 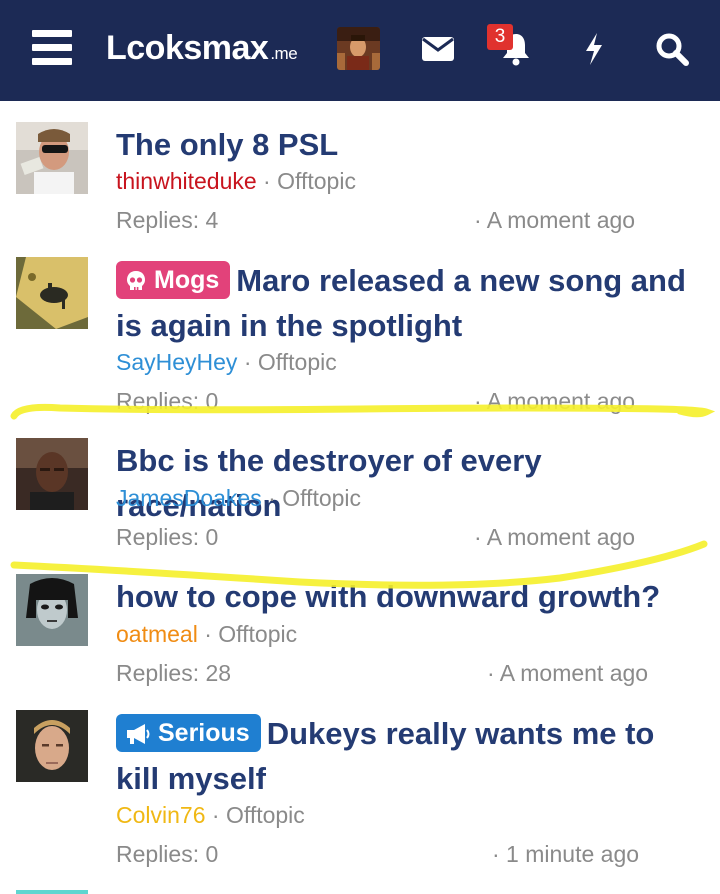 What do you see at coordinates (438, 49) in the screenshot?
I see `envelope-icon` at bounding box center [438, 49].